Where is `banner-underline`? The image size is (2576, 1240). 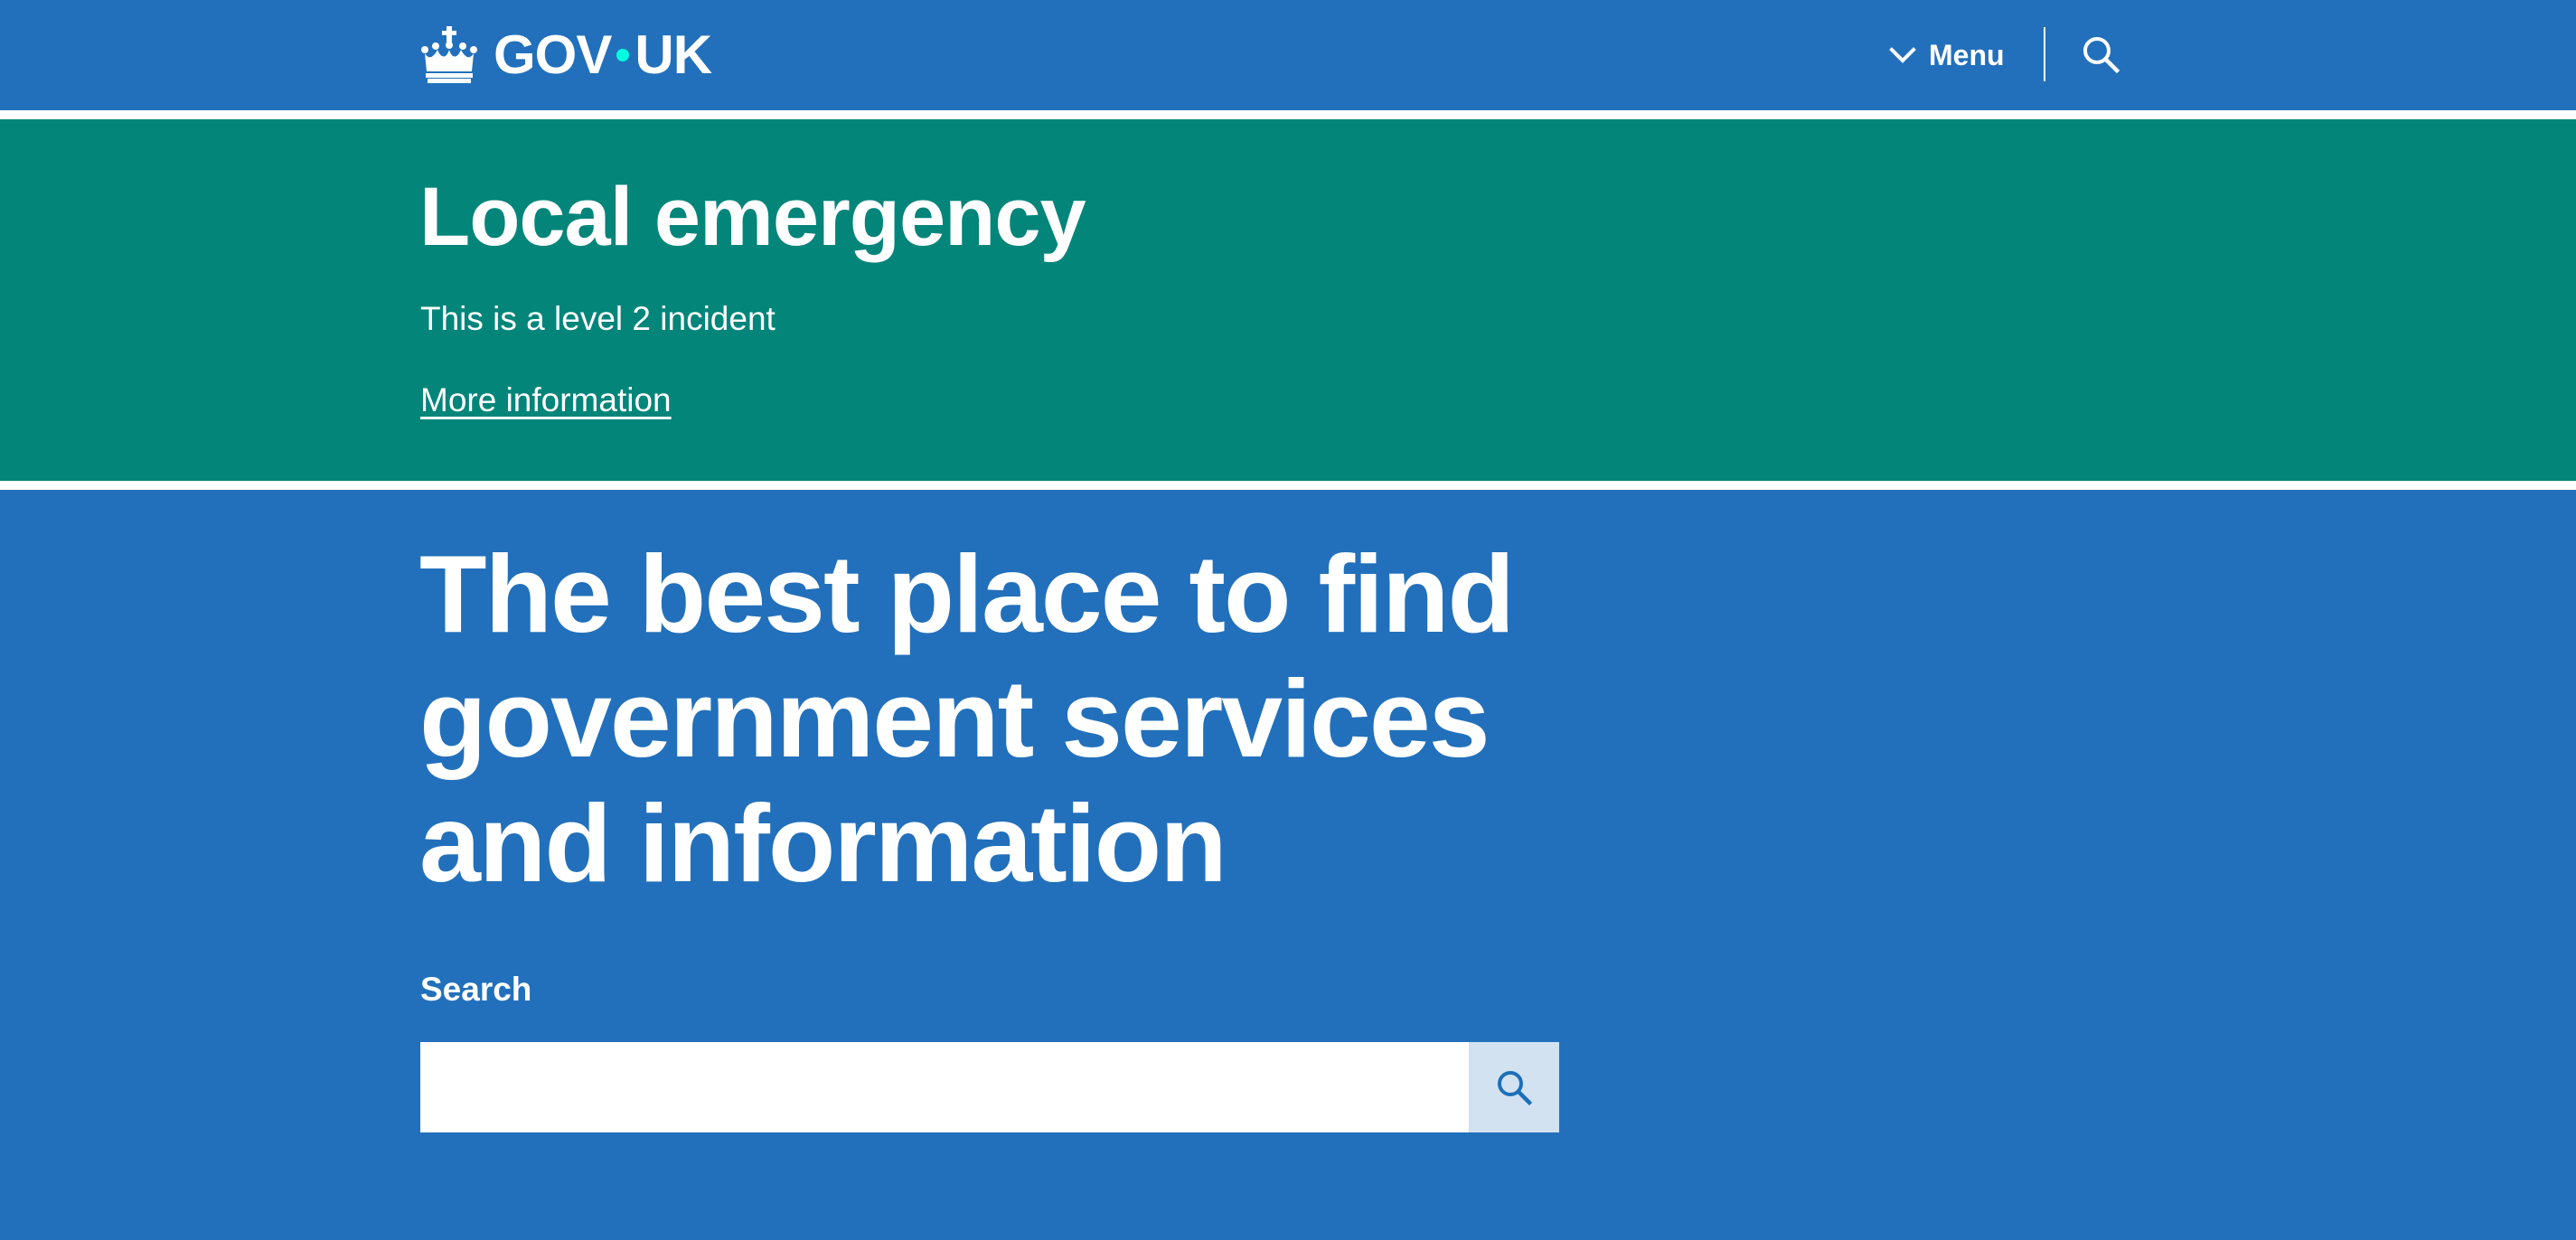 banner-underline is located at coordinates (1288, 485).